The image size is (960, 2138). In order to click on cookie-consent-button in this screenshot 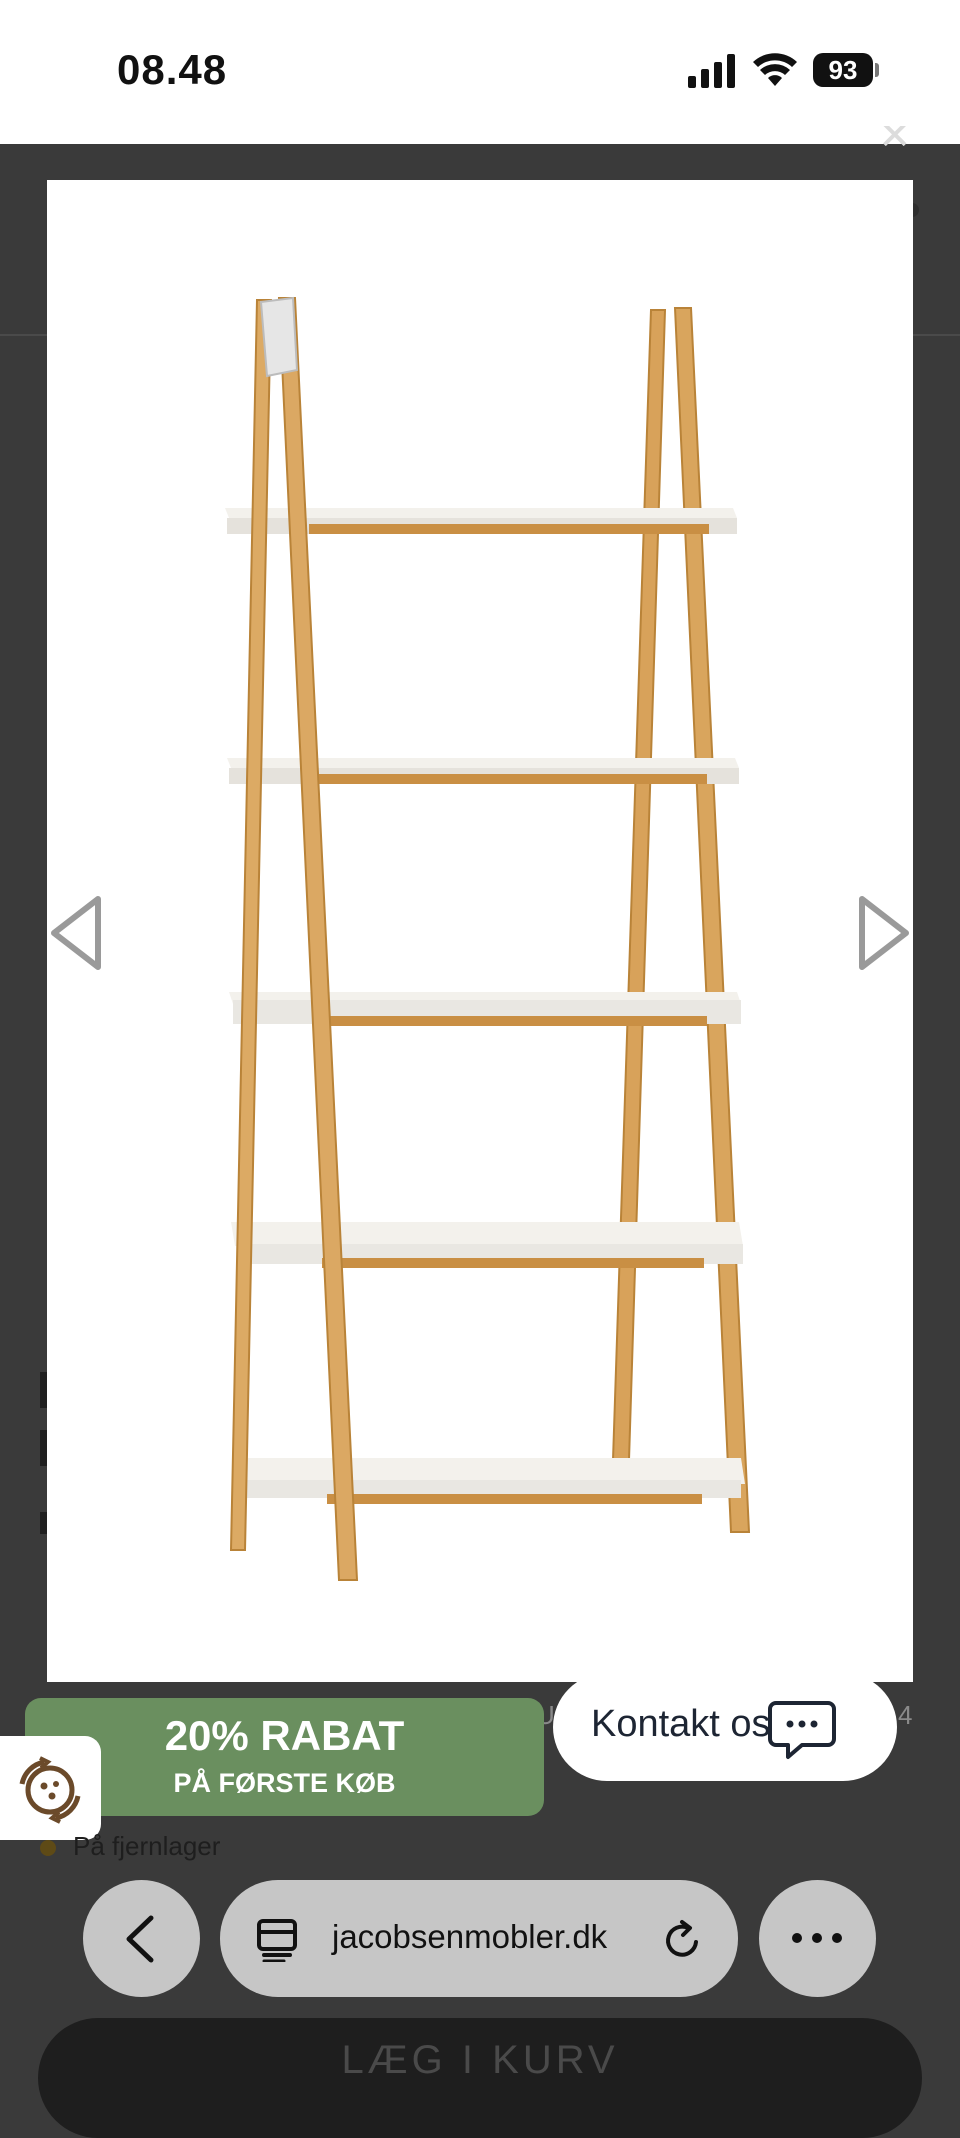, I will do `click(50, 1788)`.